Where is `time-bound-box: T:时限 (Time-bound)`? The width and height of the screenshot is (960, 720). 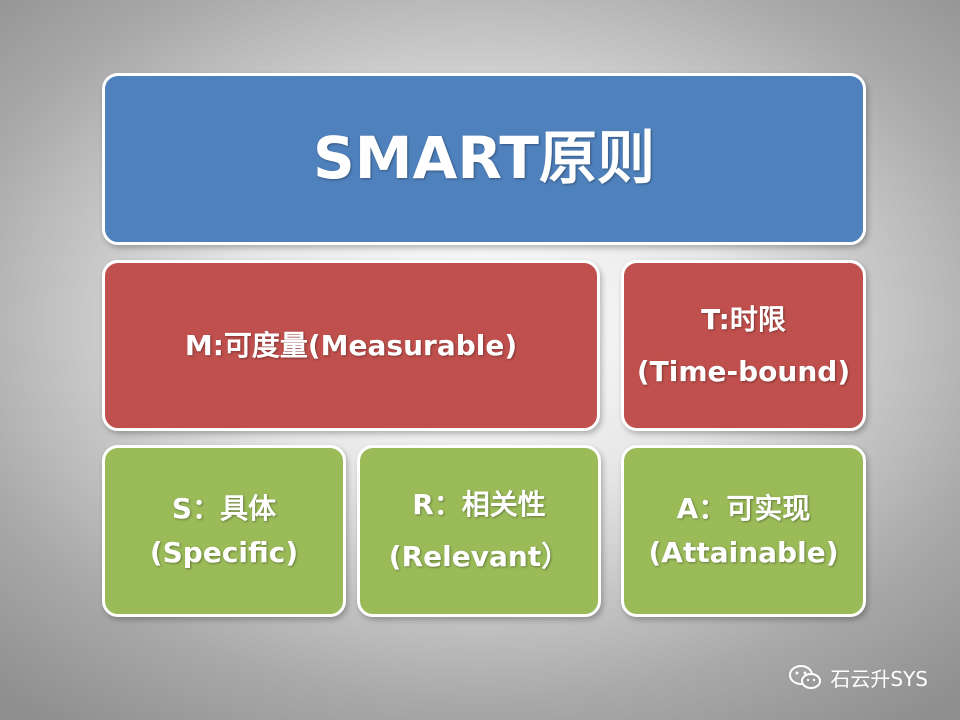 time-bound-box: T:时限 (Time-bound) is located at coordinates (743, 345).